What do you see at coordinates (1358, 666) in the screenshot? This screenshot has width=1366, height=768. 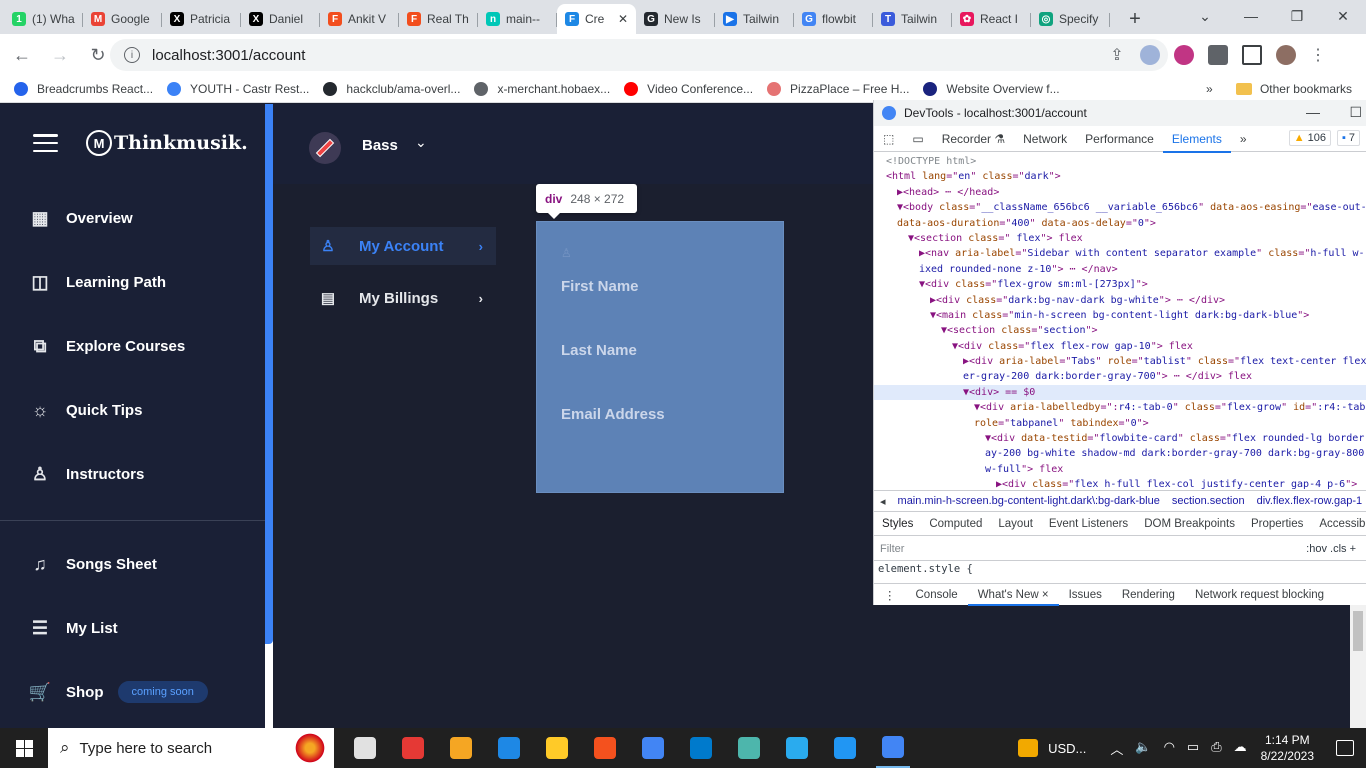 I see `page-scrollbar` at bounding box center [1358, 666].